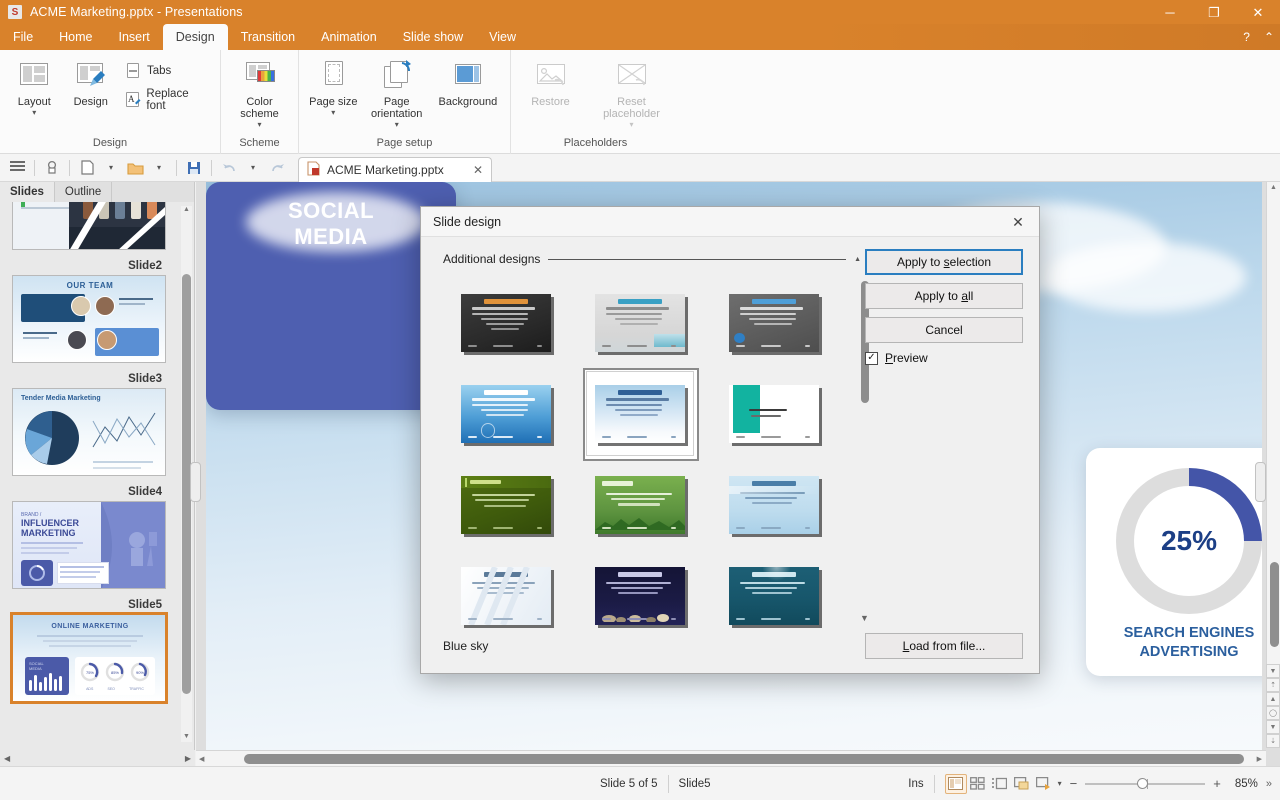  What do you see at coordinates (52, 168) in the screenshot?
I see `touch-icon` at bounding box center [52, 168].